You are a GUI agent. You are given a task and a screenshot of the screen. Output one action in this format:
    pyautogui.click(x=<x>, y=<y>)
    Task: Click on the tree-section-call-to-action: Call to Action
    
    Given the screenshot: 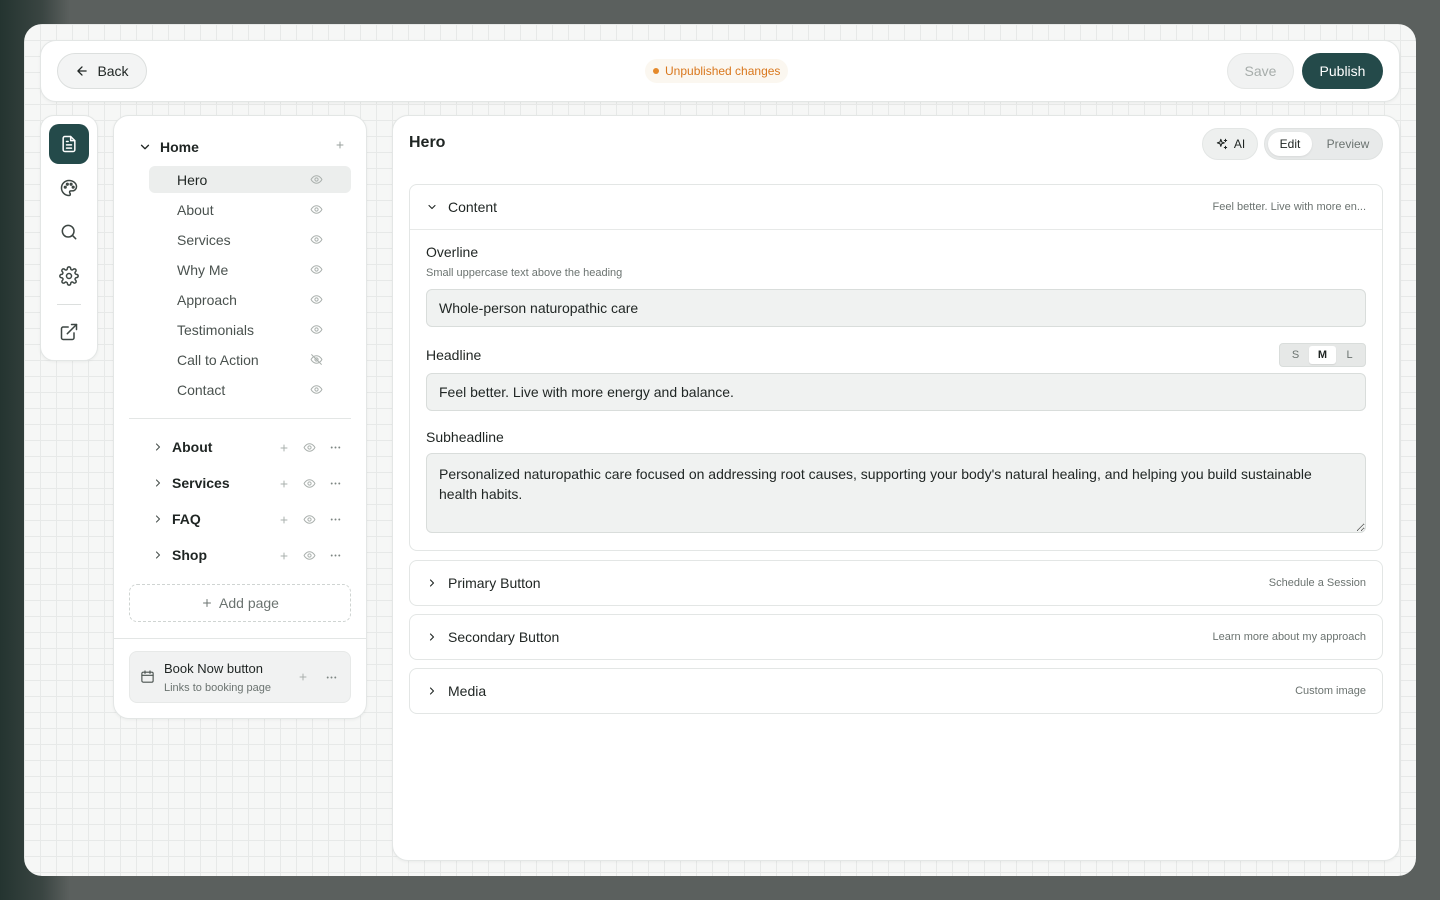 What is the action you would take?
    pyautogui.click(x=250, y=359)
    